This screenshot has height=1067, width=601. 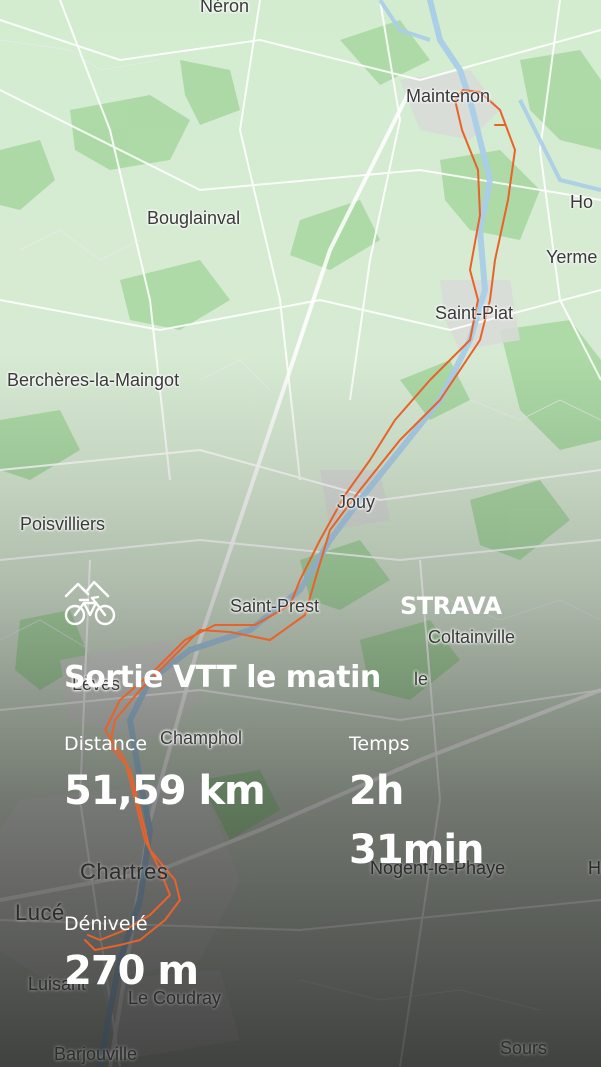 What do you see at coordinates (451, 606) in the screenshot?
I see `strava-wordmark: STRAVA` at bounding box center [451, 606].